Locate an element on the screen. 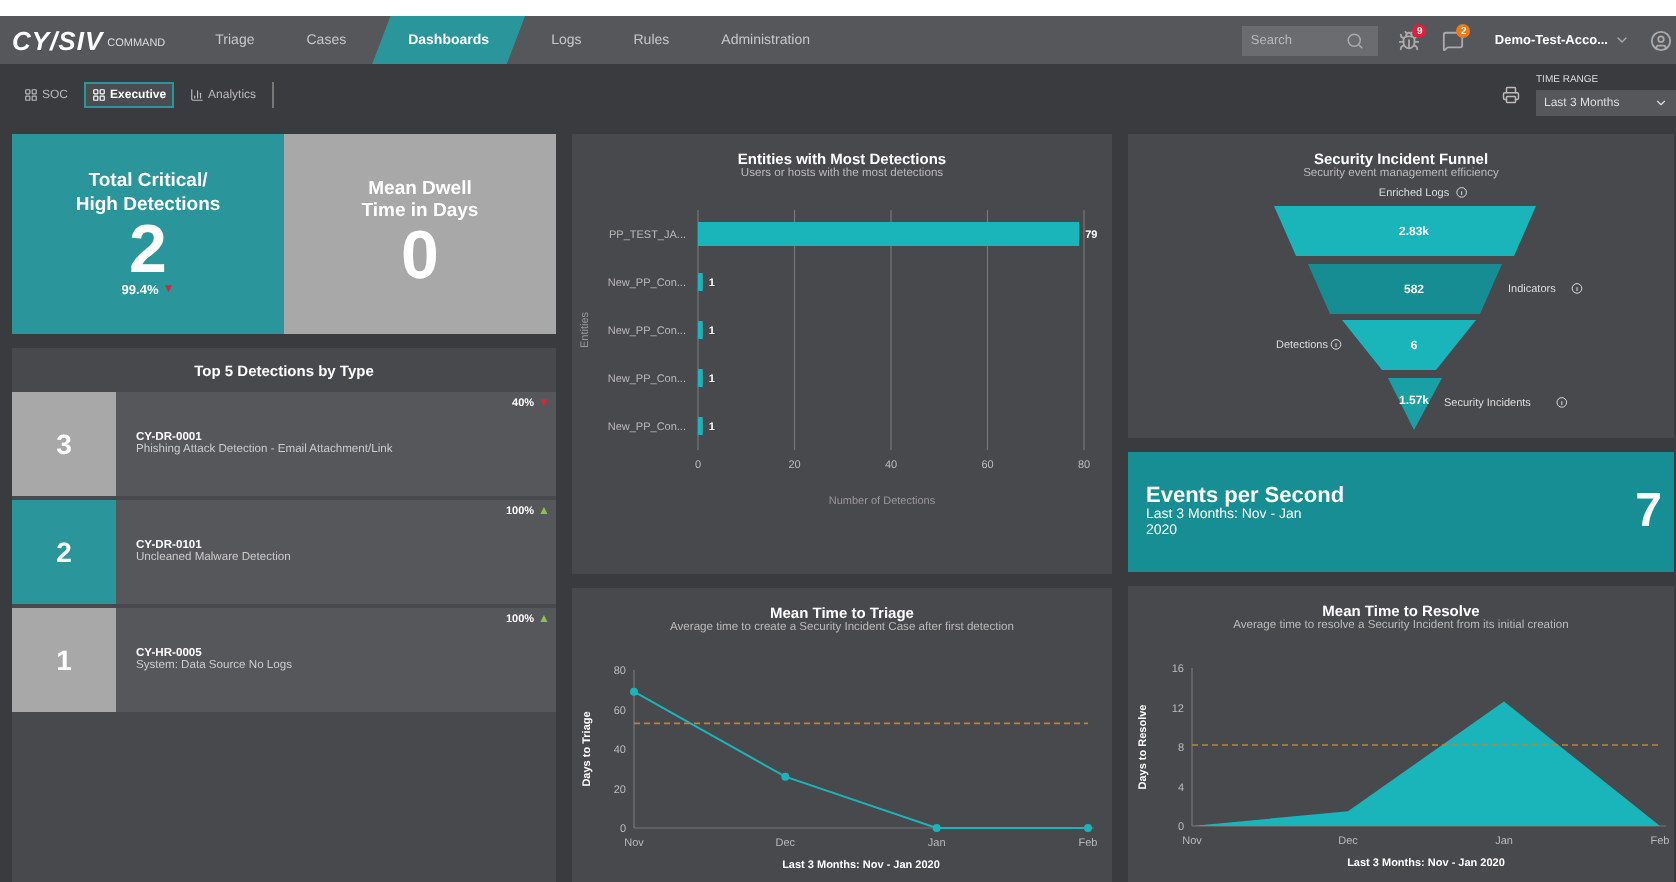 This screenshot has width=1676, height=882. bar-chart-icon is located at coordinates (197, 95).